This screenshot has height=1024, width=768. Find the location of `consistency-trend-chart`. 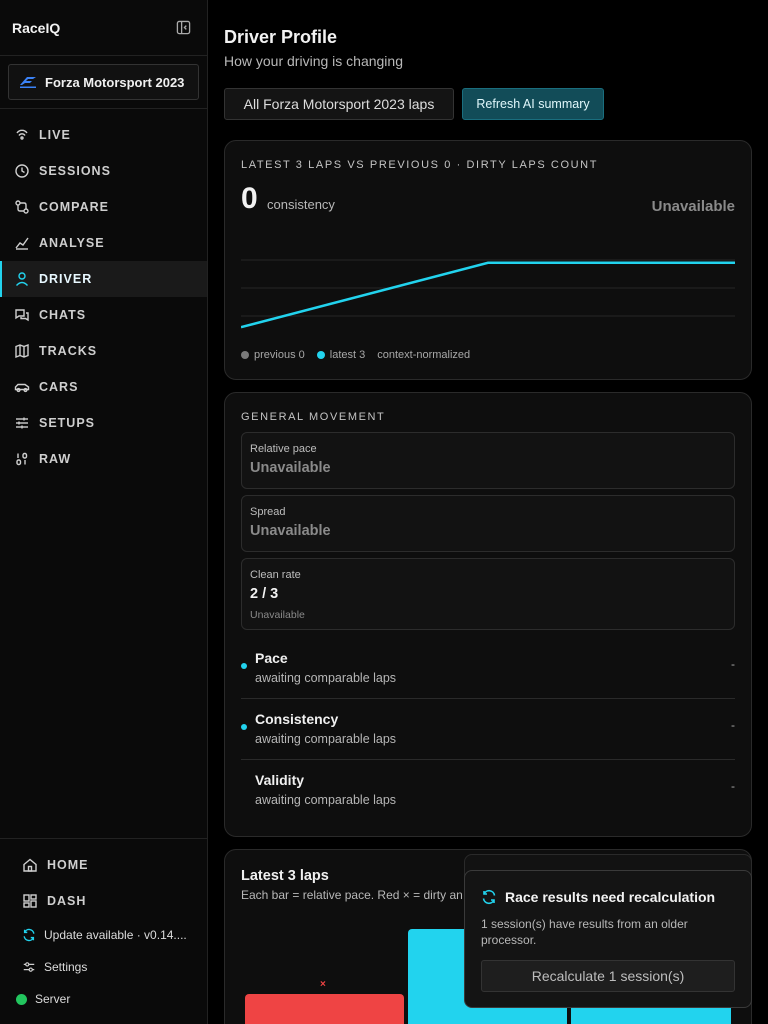

consistency-trend-chart is located at coordinates (488, 294).